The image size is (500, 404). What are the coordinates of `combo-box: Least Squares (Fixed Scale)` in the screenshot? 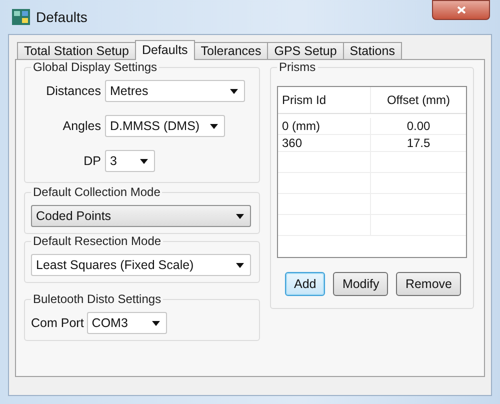 It's located at (141, 265).